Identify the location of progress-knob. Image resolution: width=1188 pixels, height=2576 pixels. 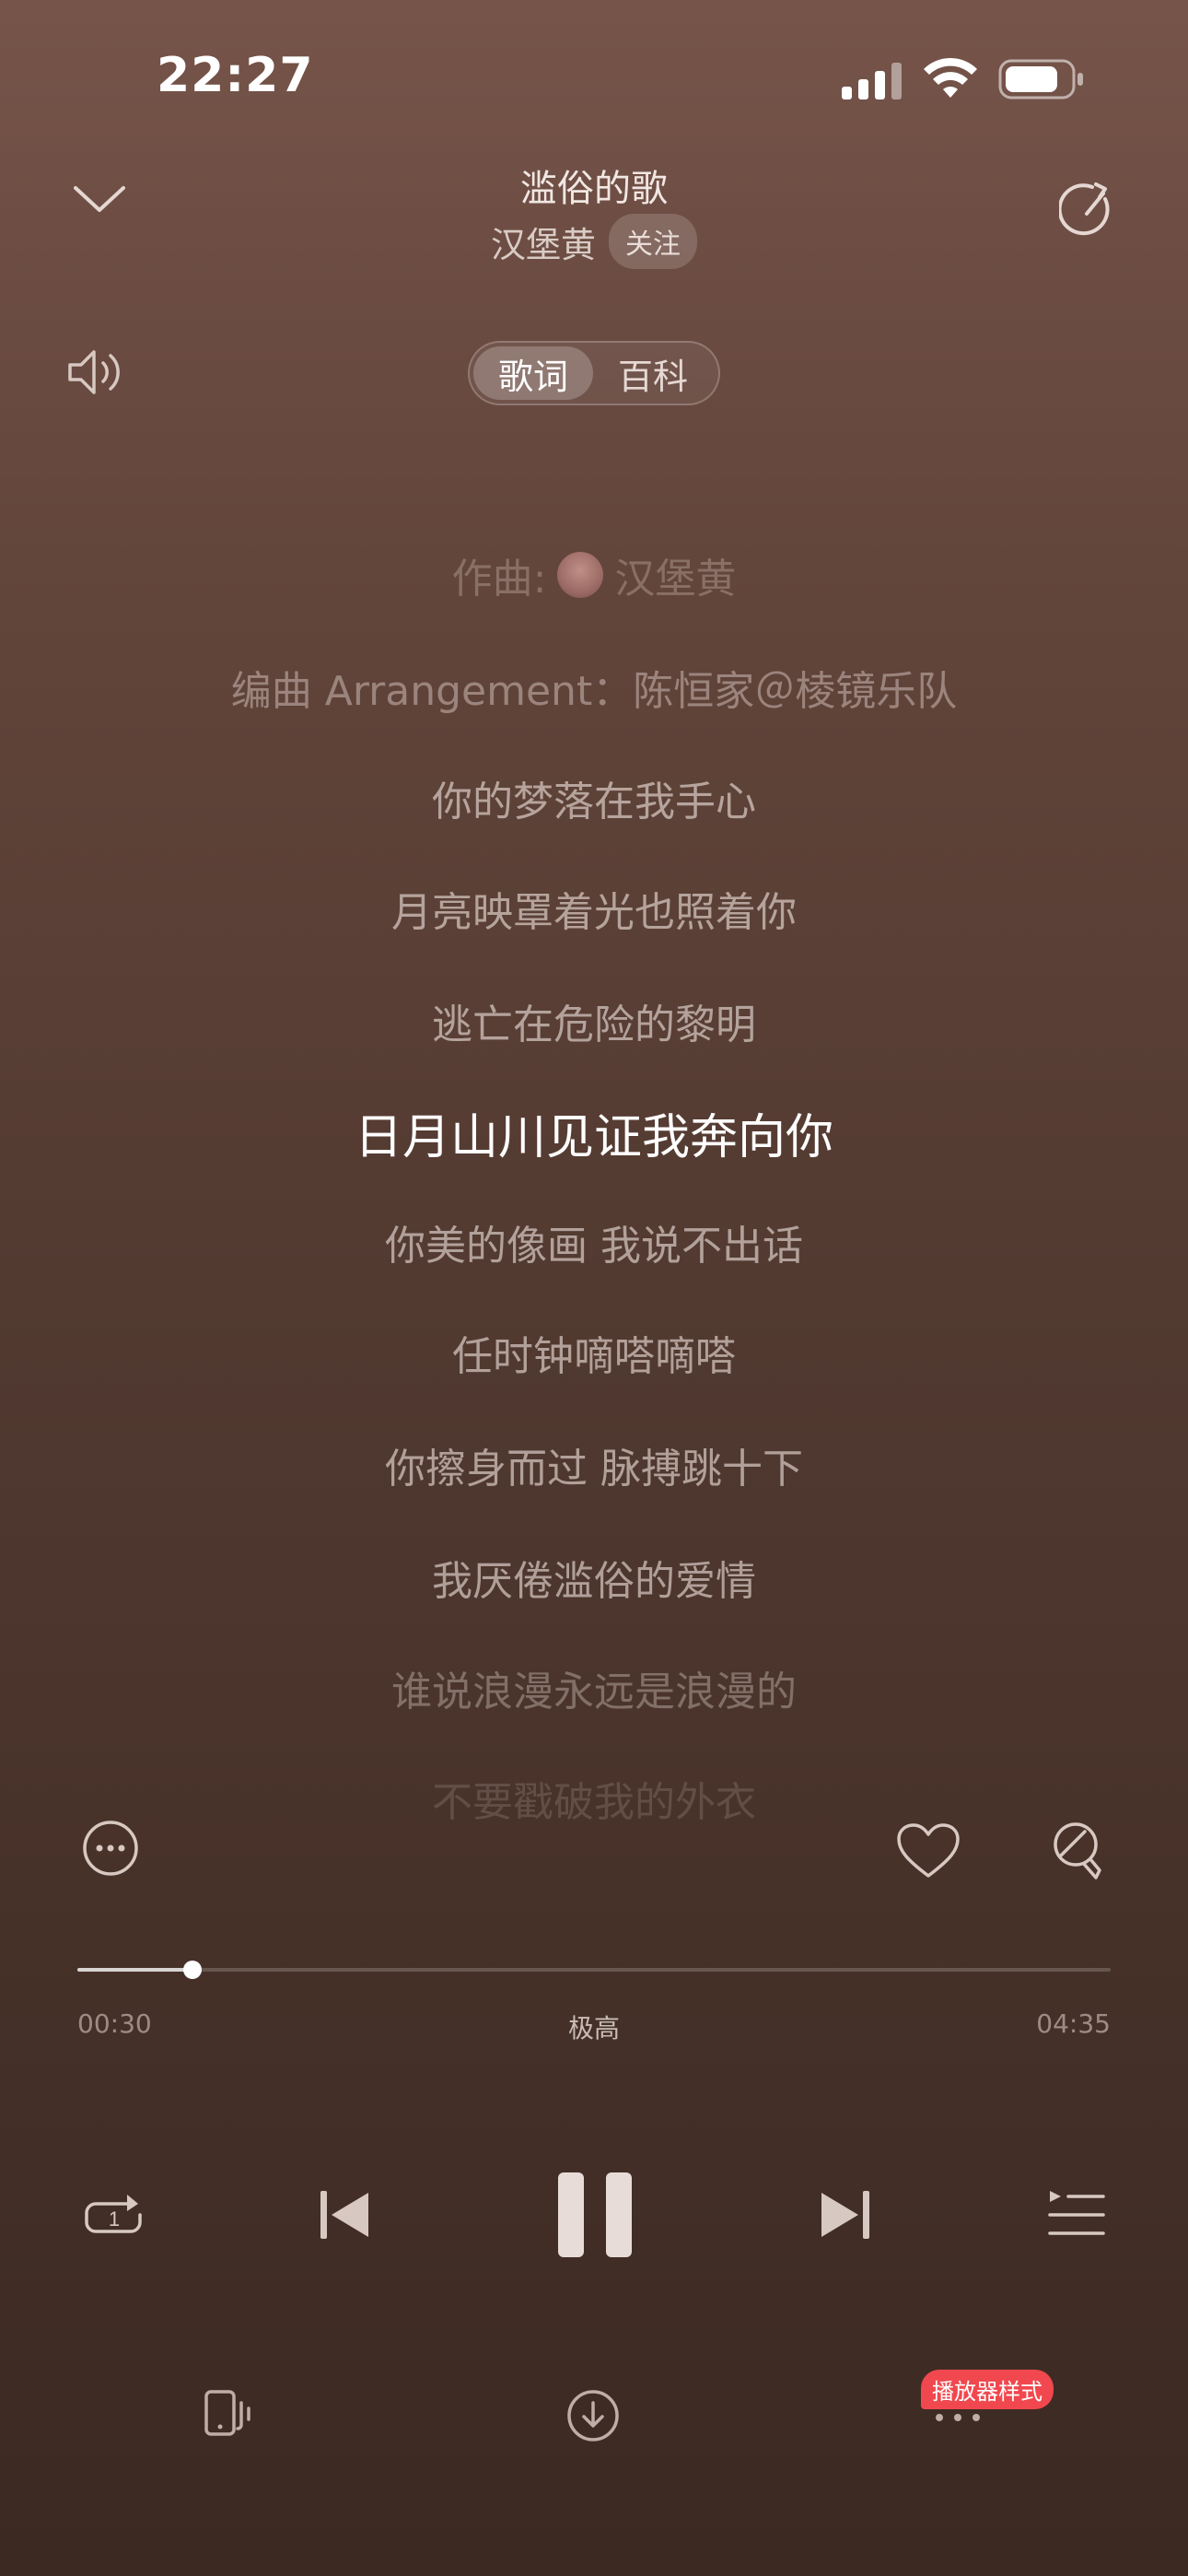
(192, 1970).